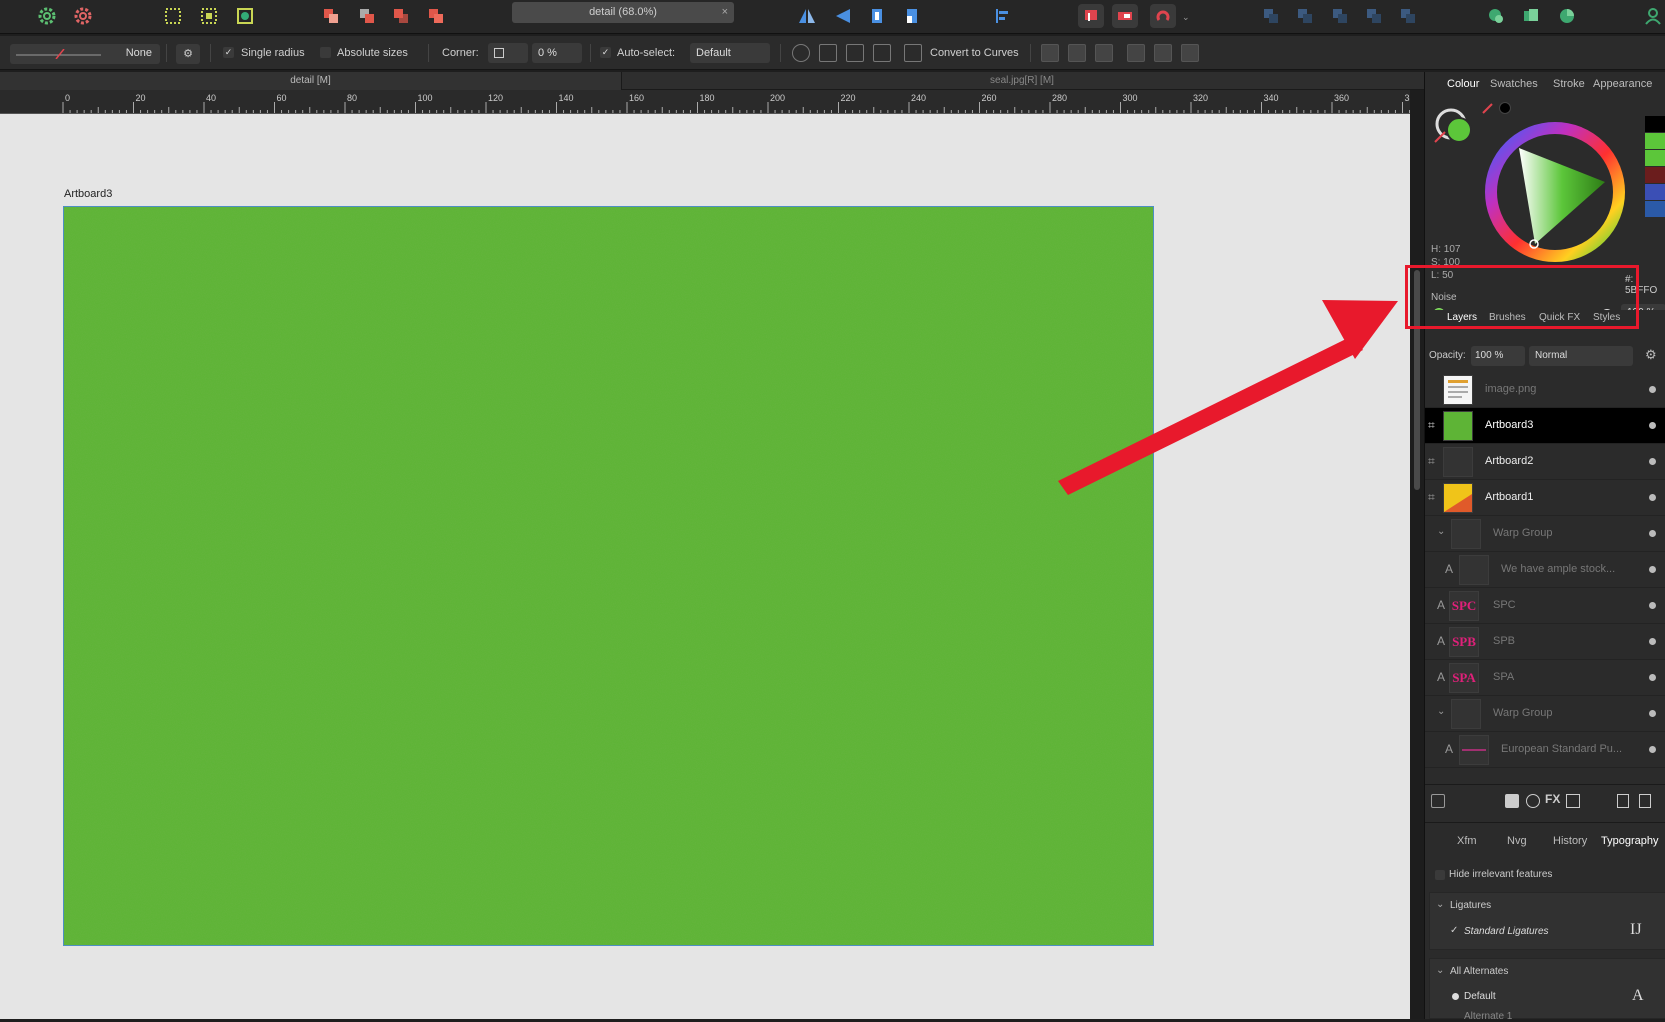 This screenshot has height=1022, width=1665. I want to click on fx-icon: FX, so click(1552, 799).